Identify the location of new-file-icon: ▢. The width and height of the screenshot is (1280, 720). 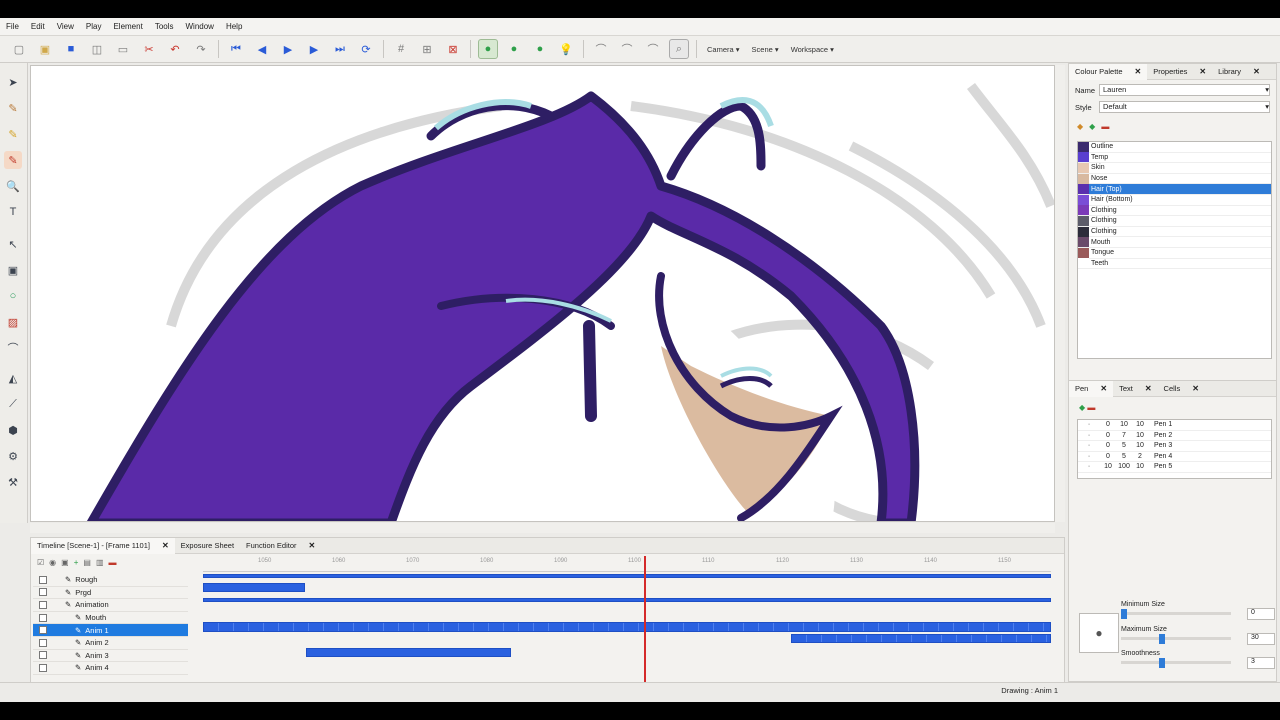
(19, 49).